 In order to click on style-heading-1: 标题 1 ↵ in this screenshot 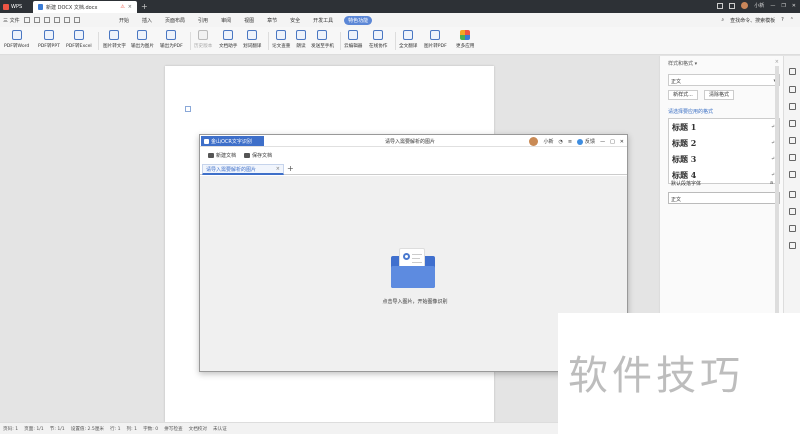, I will do `click(724, 127)`.